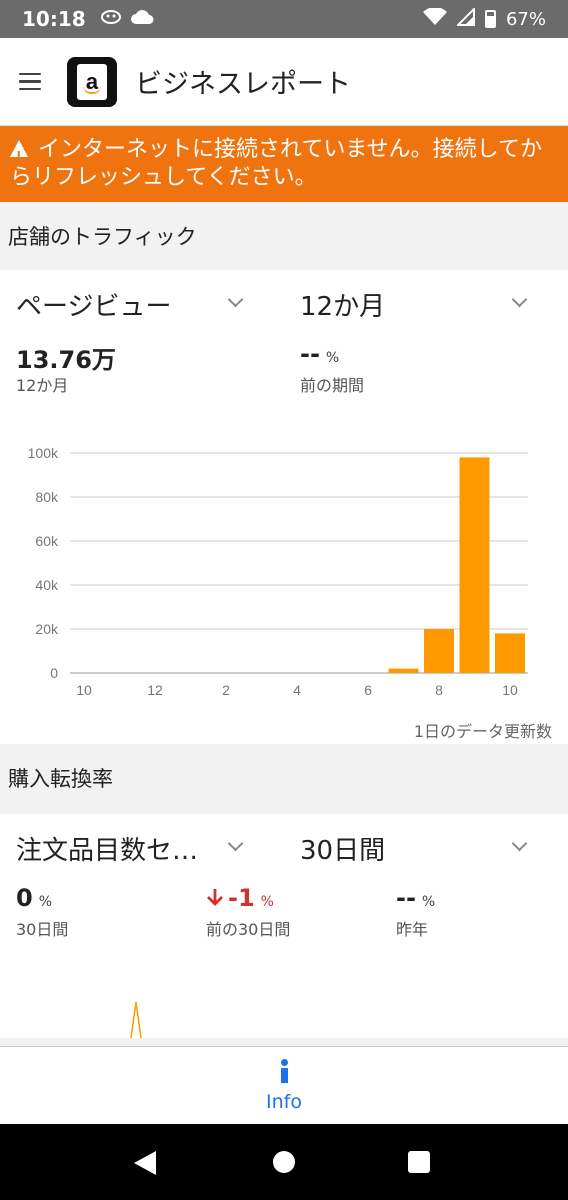 The image size is (568, 1200). I want to click on system-navigation-bar, so click(284, 1162).